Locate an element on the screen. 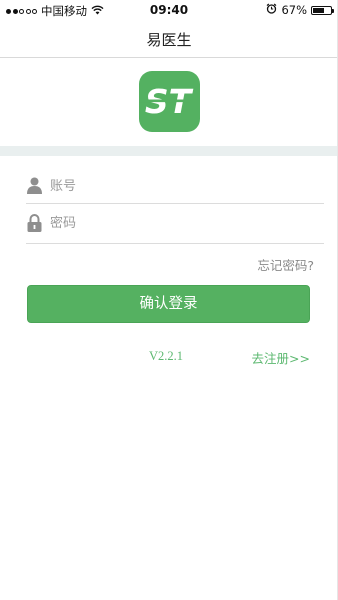  status-right: 67% is located at coordinates (300, 10).